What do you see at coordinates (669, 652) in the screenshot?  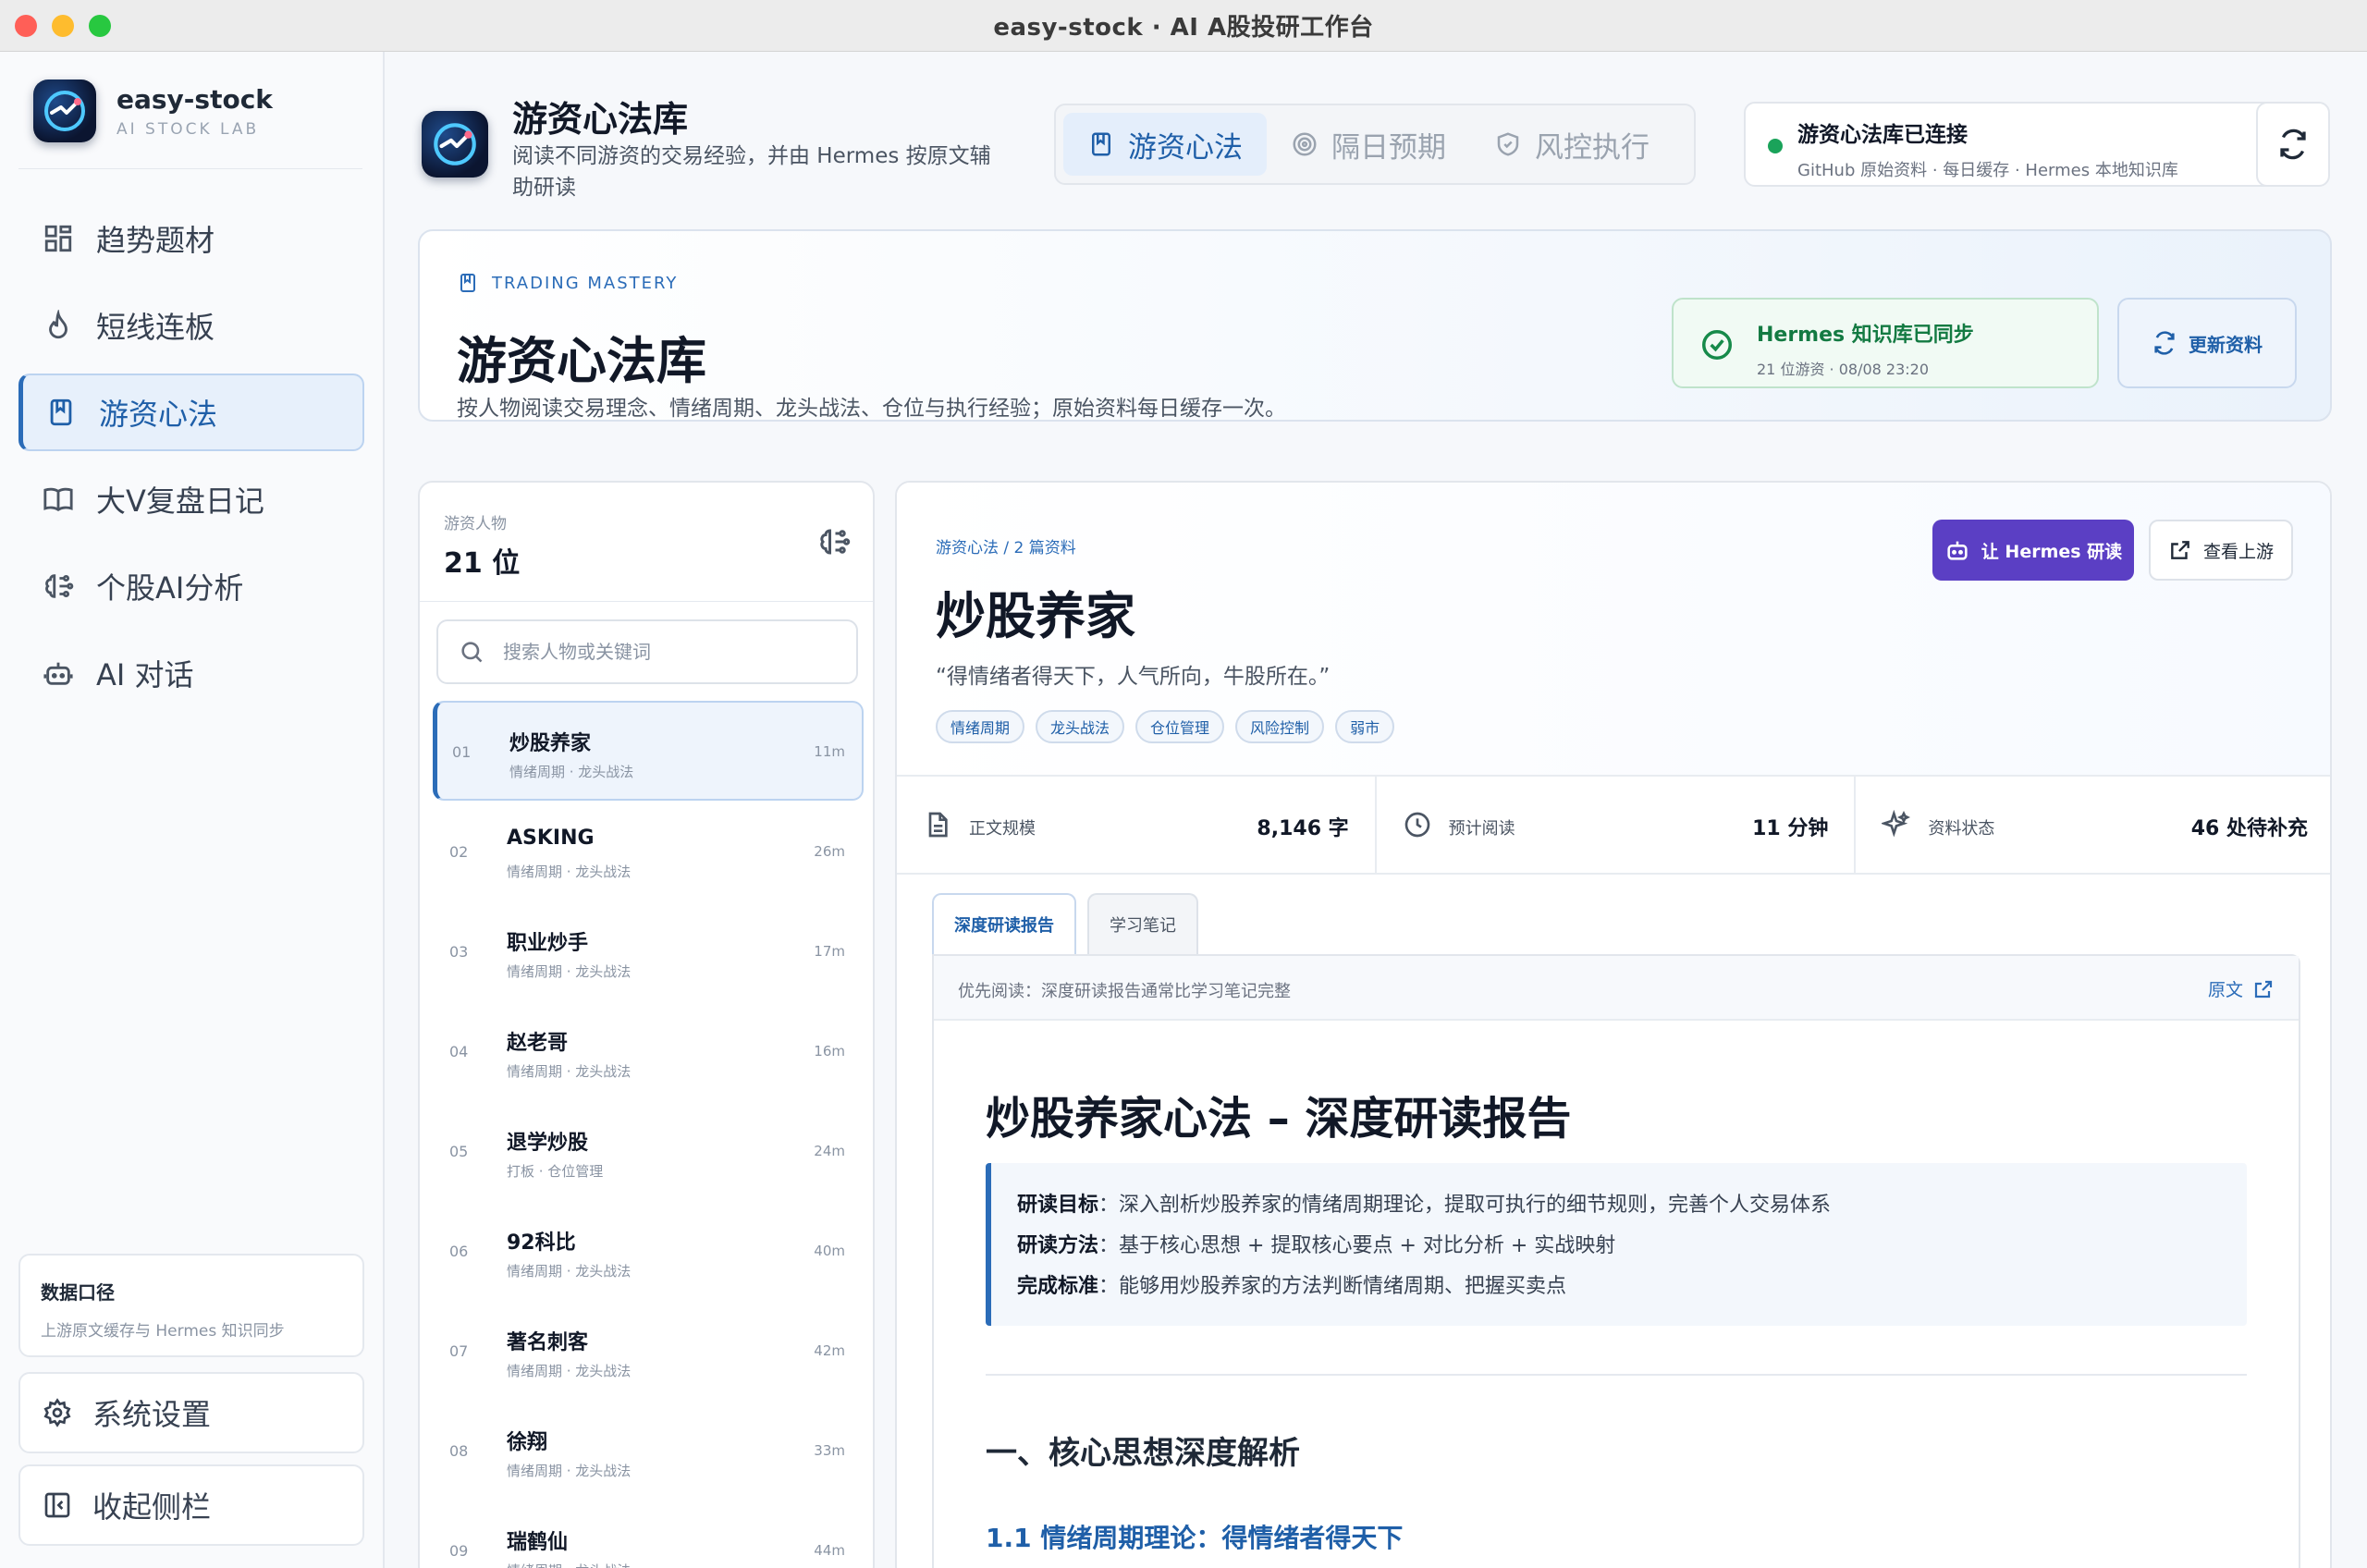 I see `search-input` at bounding box center [669, 652].